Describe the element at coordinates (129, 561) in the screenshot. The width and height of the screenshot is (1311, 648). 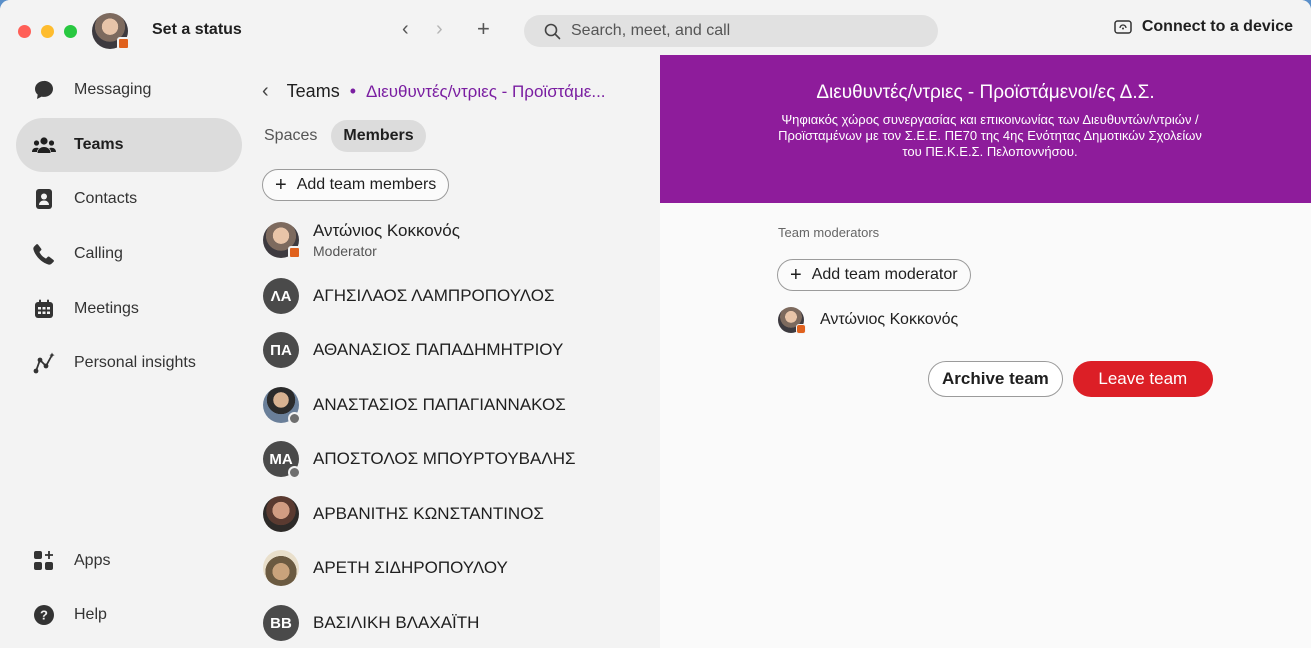
I see `nav-item-apps: Apps` at that location.